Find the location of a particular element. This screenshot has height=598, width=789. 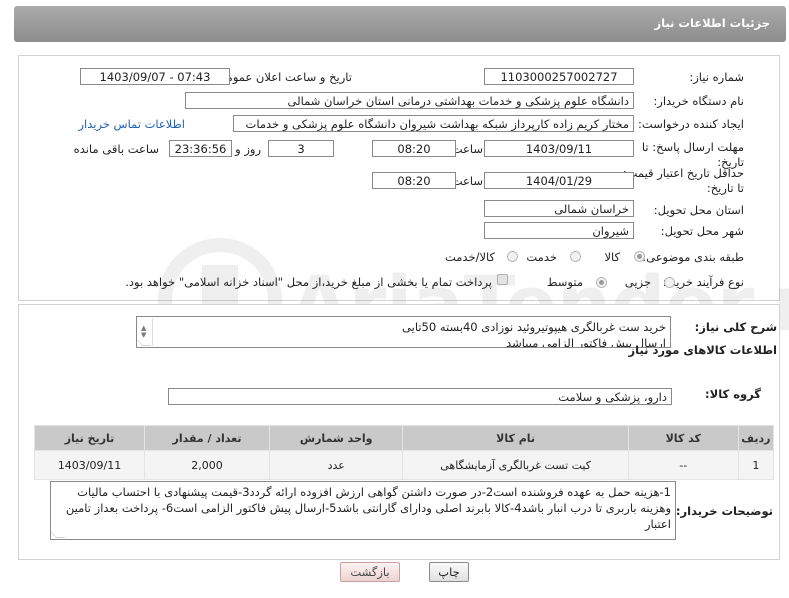

contact-info-link: اطلاعات تماس خریدار is located at coordinates (131, 124).